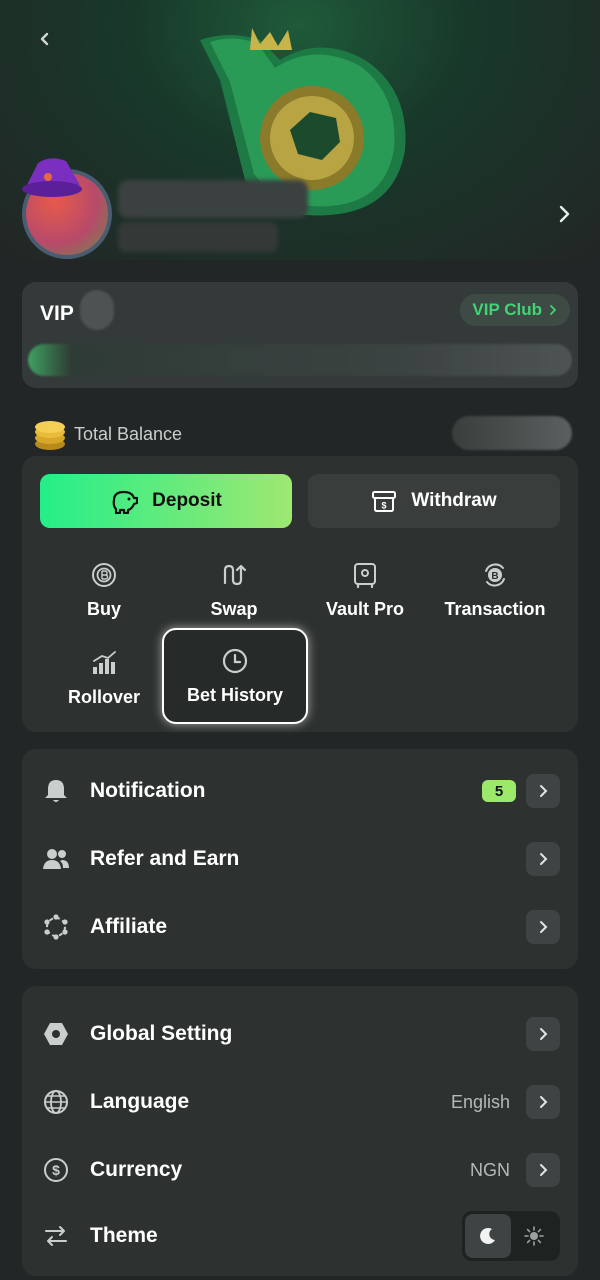 This screenshot has height=1280, width=600. Describe the element at coordinates (125, 502) in the screenshot. I see `piggy-bank-icon` at that location.